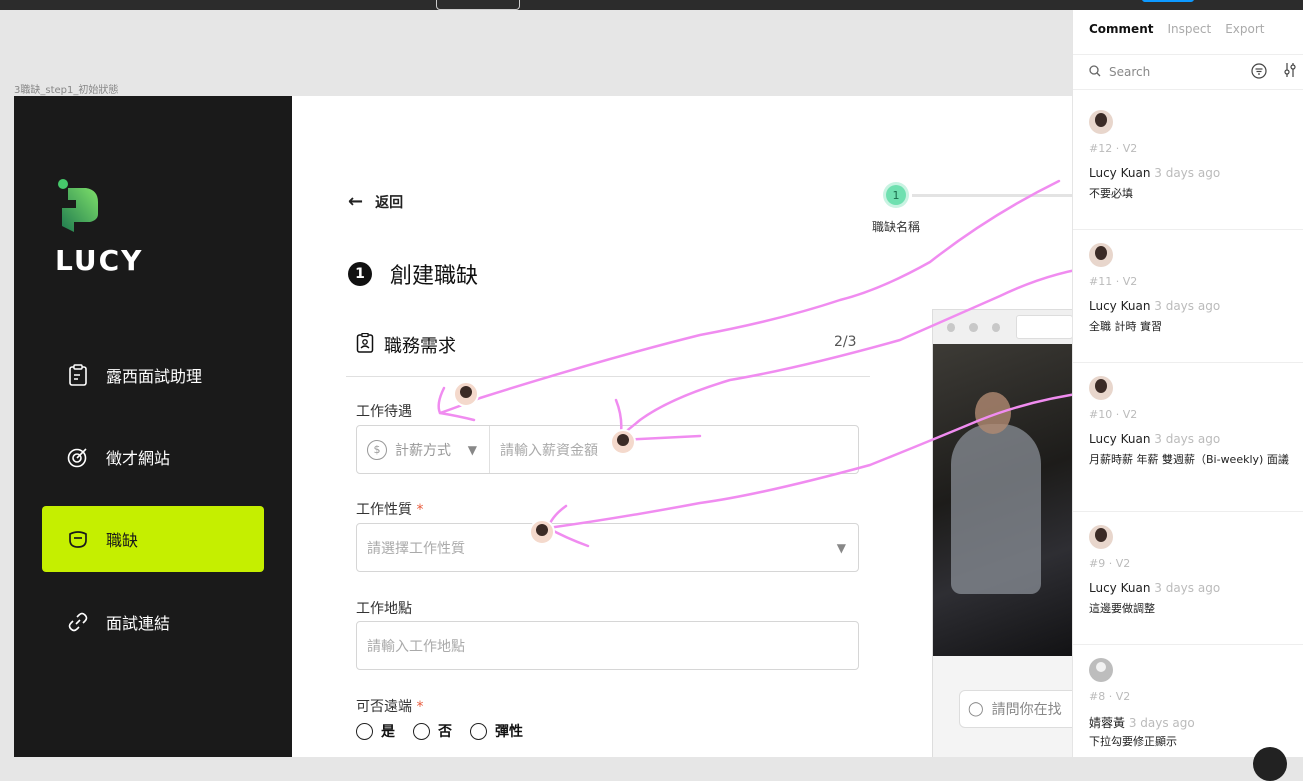 This screenshot has height=781, width=1303. What do you see at coordinates (1110, 696) in the screenshot?
I see `comment-id: #8 · V2` at bounding box center [1110, 696].